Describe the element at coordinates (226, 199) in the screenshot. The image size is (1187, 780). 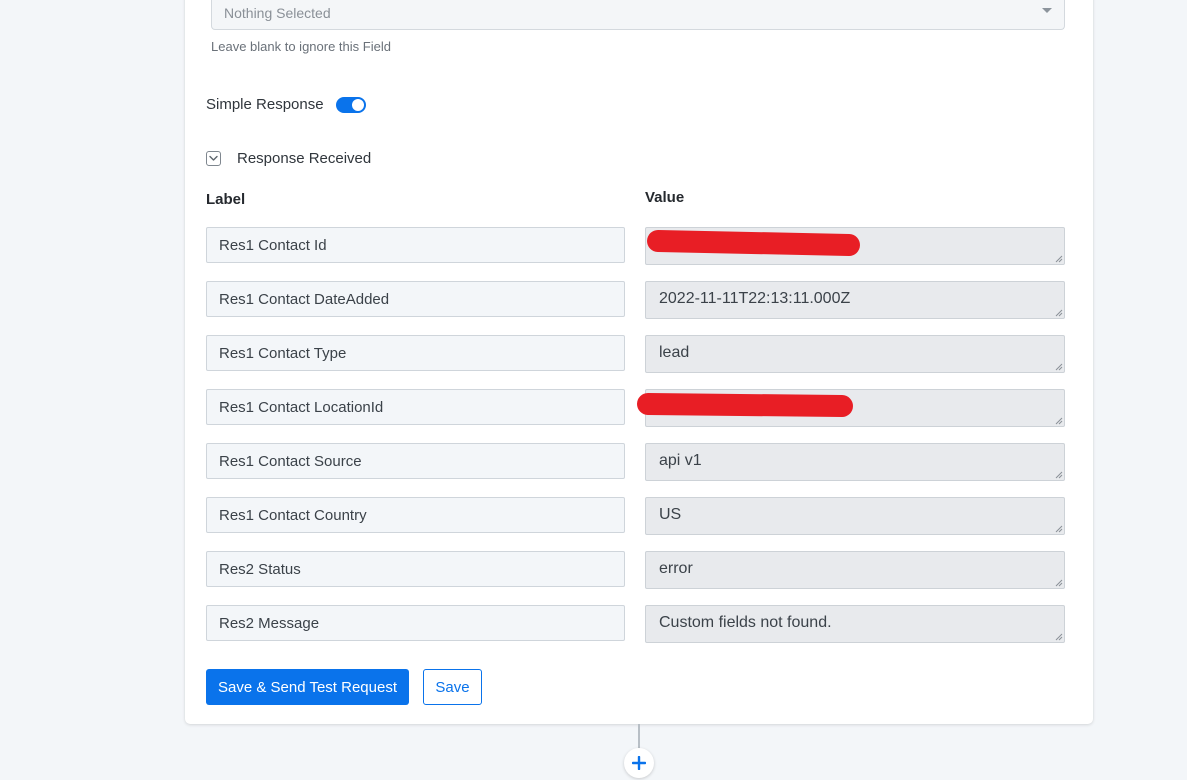
I see `label-column-header: Label` at that location.